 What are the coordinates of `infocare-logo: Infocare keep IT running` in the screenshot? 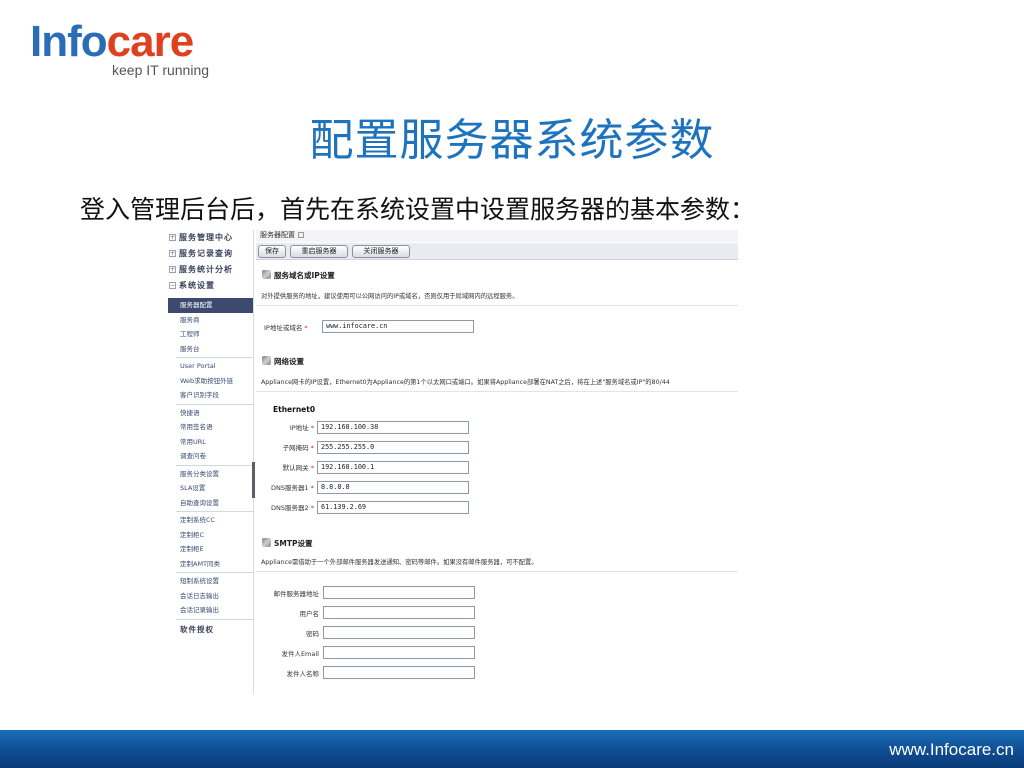 It's located at (135, 50).